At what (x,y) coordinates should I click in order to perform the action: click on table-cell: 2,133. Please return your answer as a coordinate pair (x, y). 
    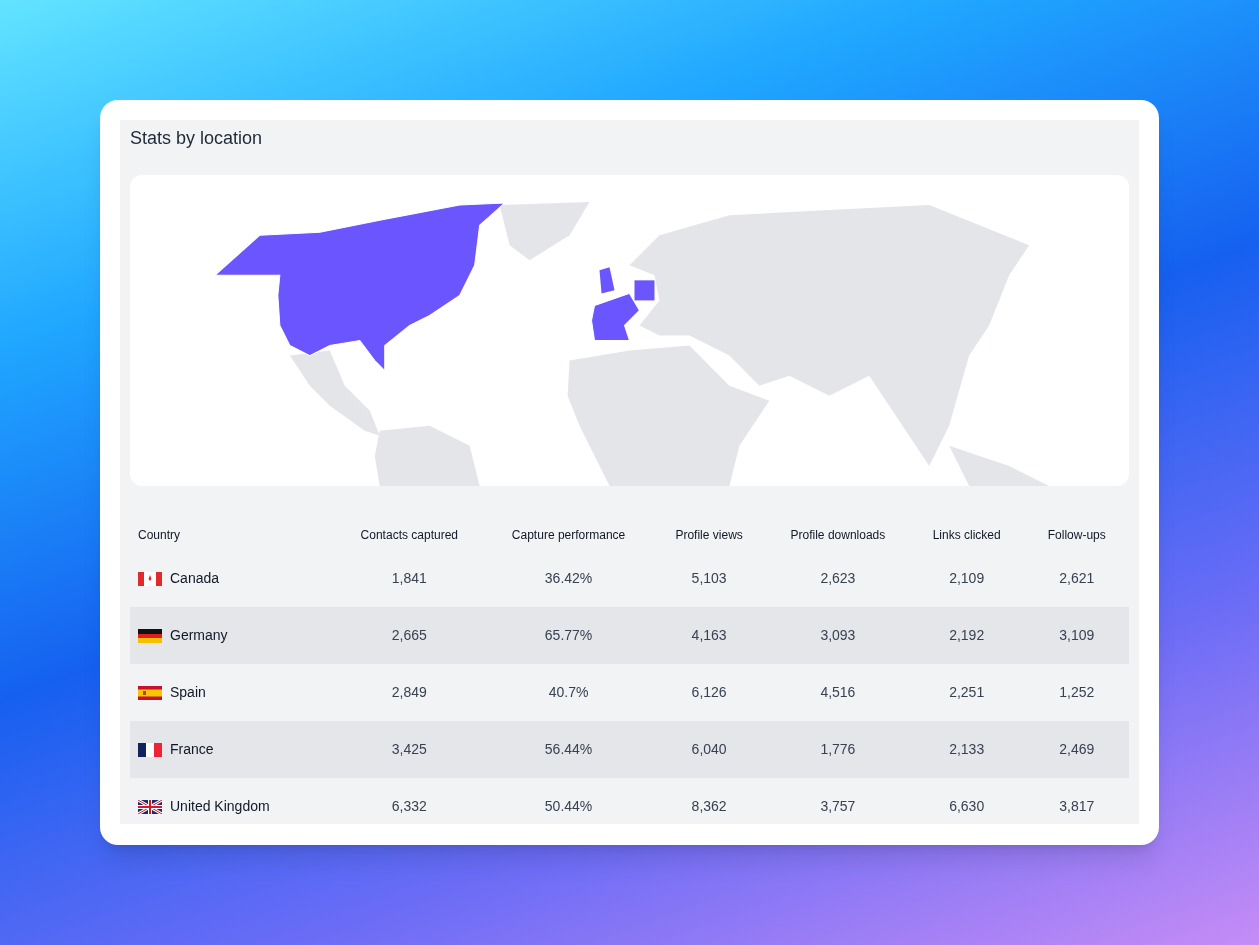
    Looking at the image, I should click on (967, 749).